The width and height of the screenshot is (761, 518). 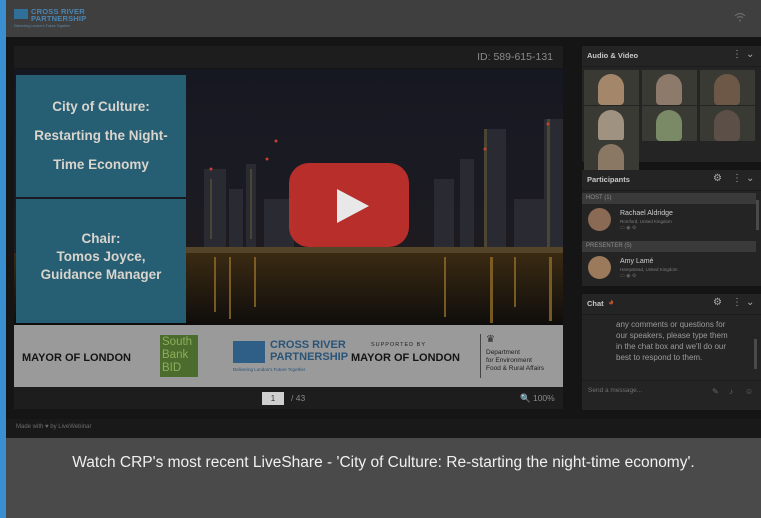 What do you see at coordinates (101, 256) in the screenshot?
I see `slide-chair-line-2: Tomos Joyce,` at bounding box center [101, 256].